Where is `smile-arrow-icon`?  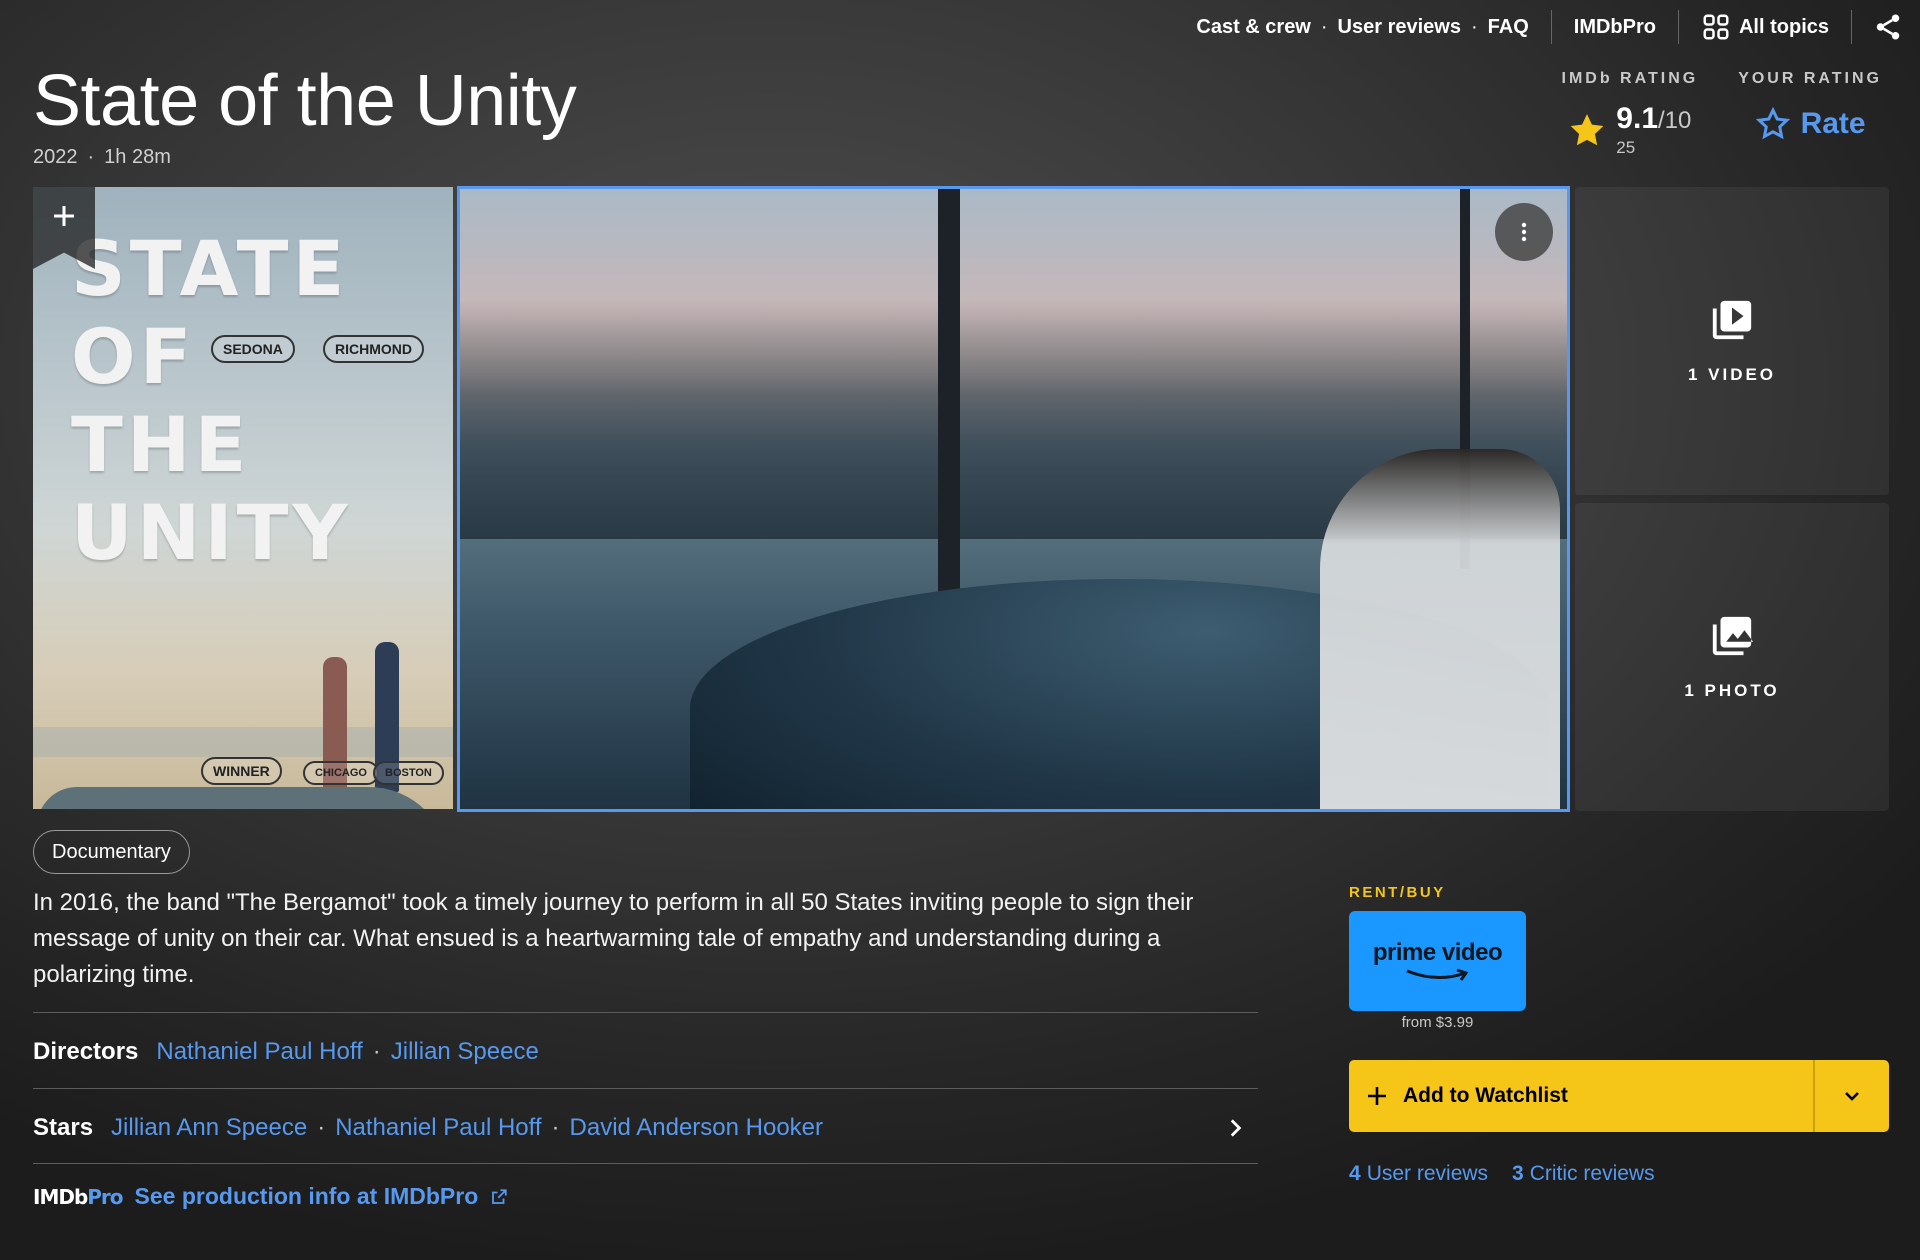
smile-arrow-icon is located at coordinates (1436, 974).